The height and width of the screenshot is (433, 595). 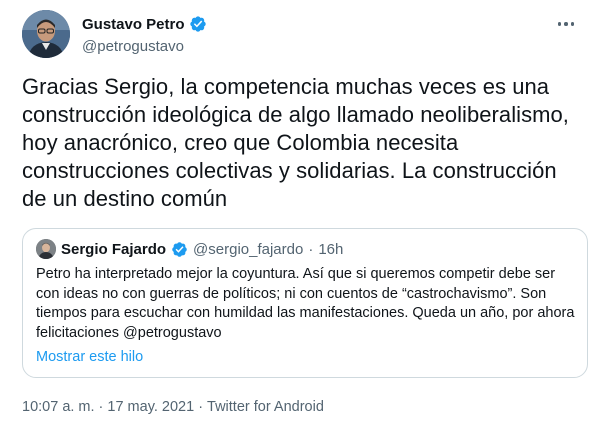 What do you see at coordinates (330, 249) in the screenshot?
I see `quoted-timestamp: 16h` at bounding box center [330, 249].